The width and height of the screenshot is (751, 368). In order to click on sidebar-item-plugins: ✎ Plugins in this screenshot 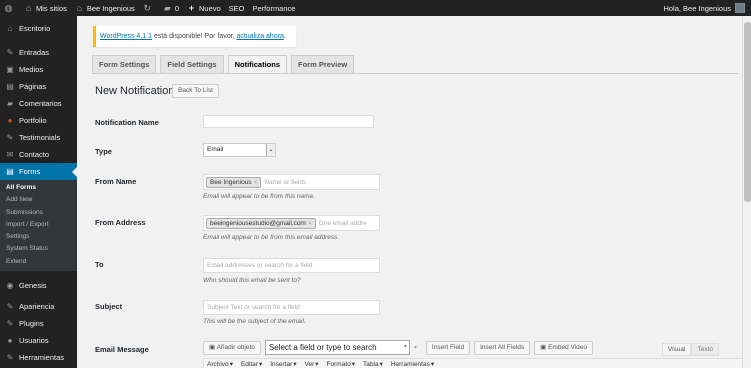, I will do `click(38, 323)`.